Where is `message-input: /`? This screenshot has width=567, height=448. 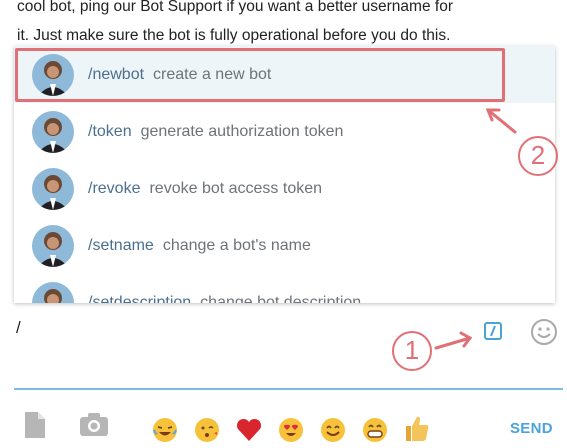
message-input: / is located at coordinates (18, 328).